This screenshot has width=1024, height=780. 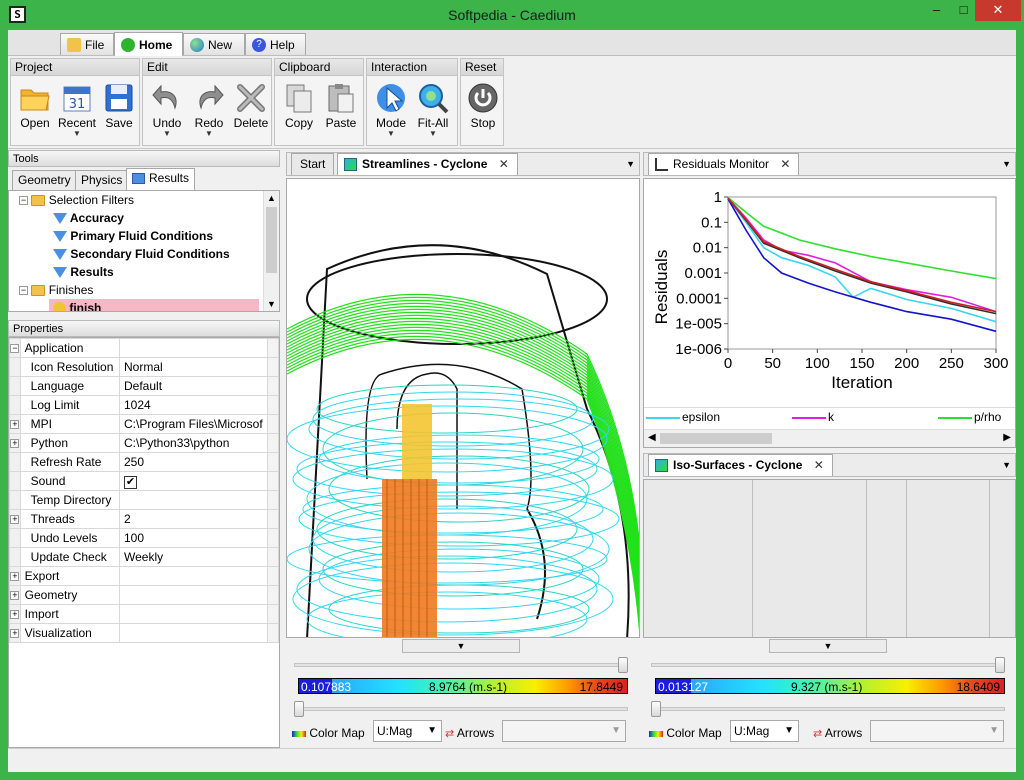 I want to click on prop-row-log-limit: Log Limit 1024, so click(x=144, y=405).